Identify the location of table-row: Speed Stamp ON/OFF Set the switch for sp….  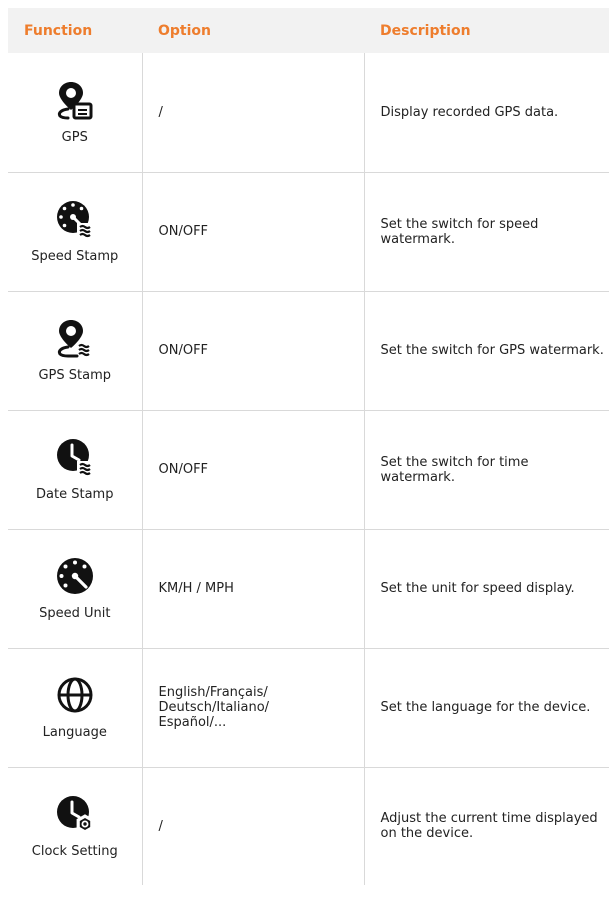
(308, 232).